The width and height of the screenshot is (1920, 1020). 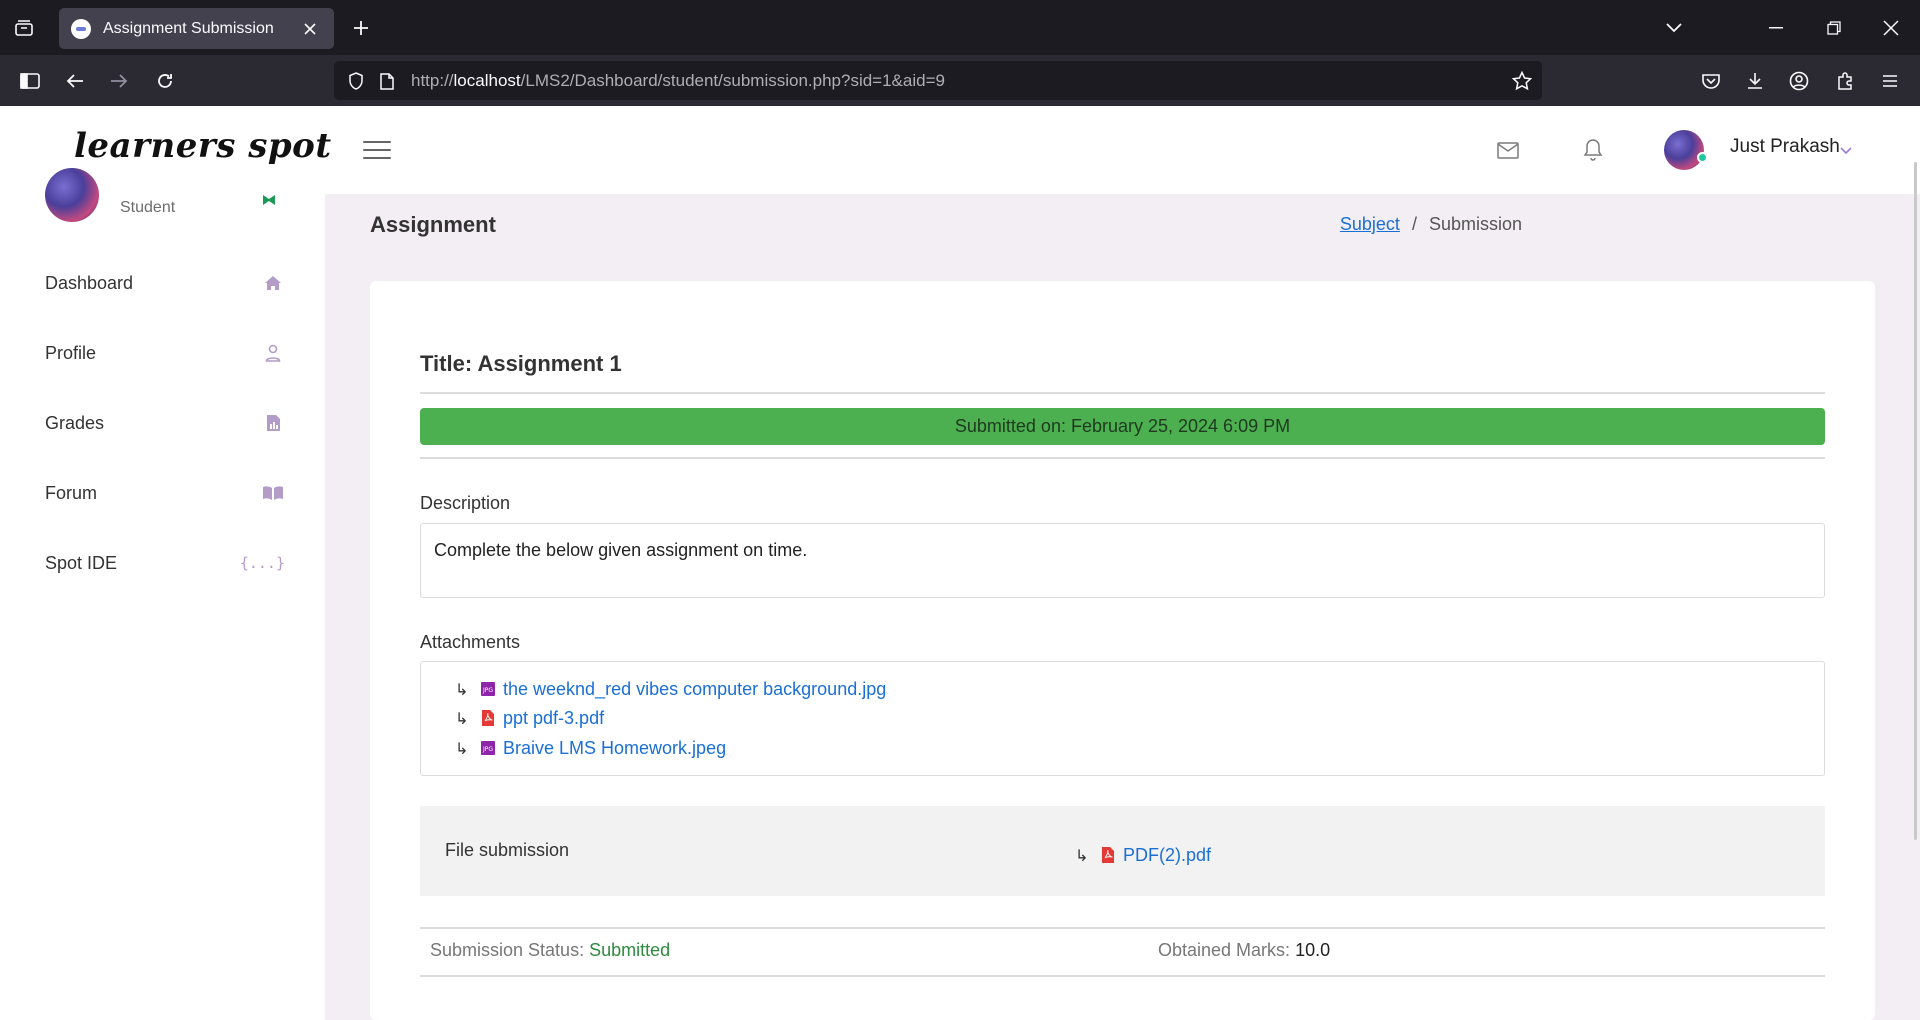 I want to click on assignment-title: Title: Assignment 1, so click(x=521, y=363).